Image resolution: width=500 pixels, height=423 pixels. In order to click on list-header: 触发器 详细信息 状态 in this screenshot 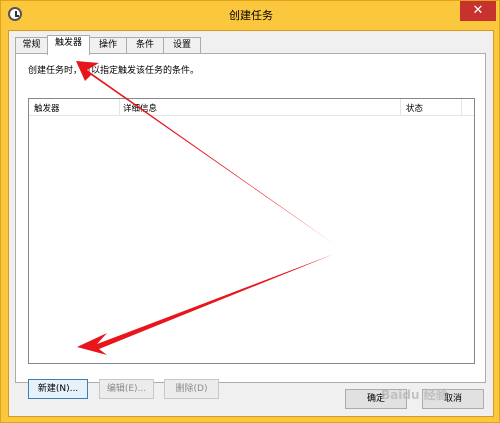, I will do `click(251, 107)`.